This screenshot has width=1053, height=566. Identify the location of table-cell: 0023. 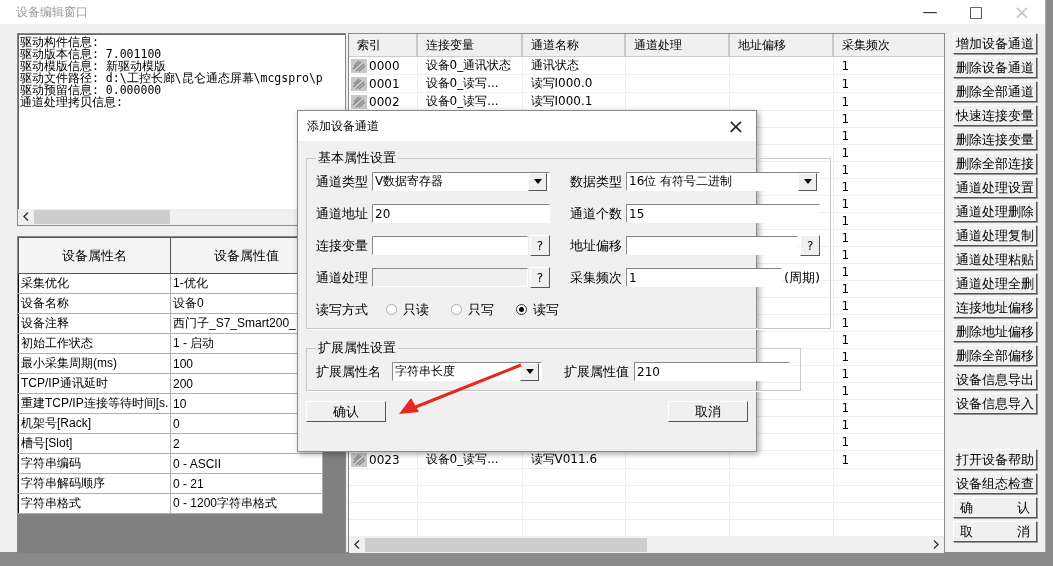
(384, 459).